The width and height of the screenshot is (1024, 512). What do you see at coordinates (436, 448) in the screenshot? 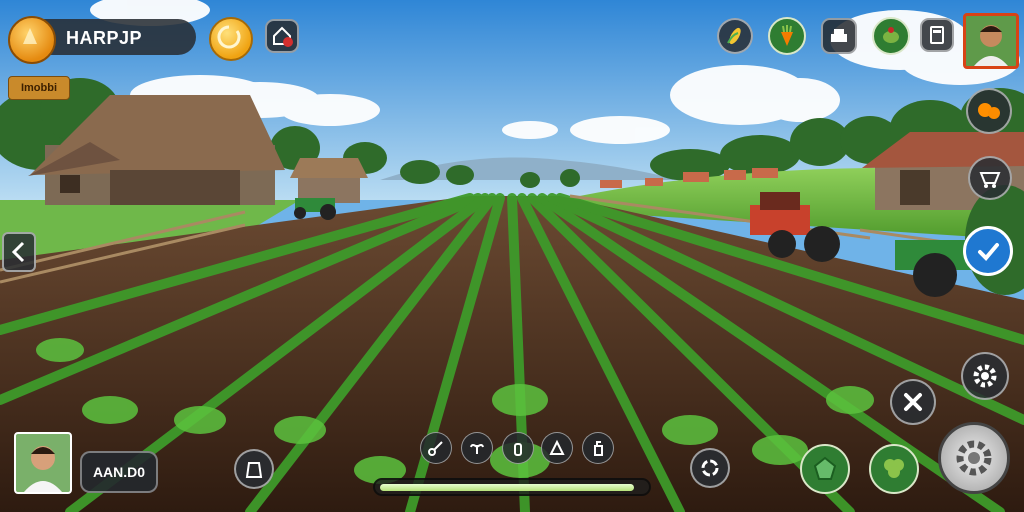
I see `scissors-icon` at bounding box center [436, 448].